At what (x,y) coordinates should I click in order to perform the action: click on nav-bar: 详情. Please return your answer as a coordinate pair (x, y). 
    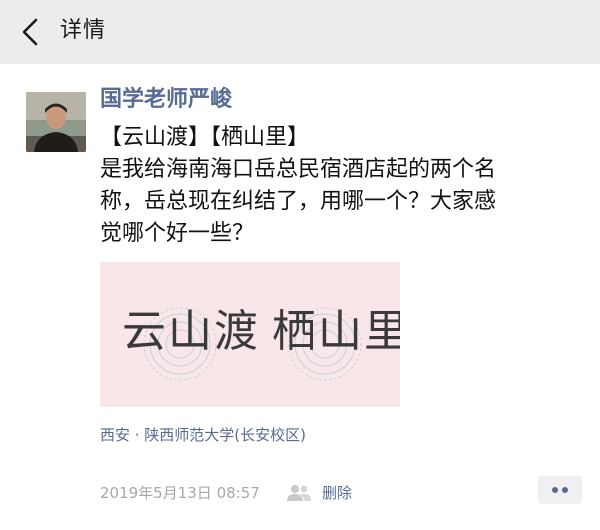
    Looking at the image, I should click on (300, 32).